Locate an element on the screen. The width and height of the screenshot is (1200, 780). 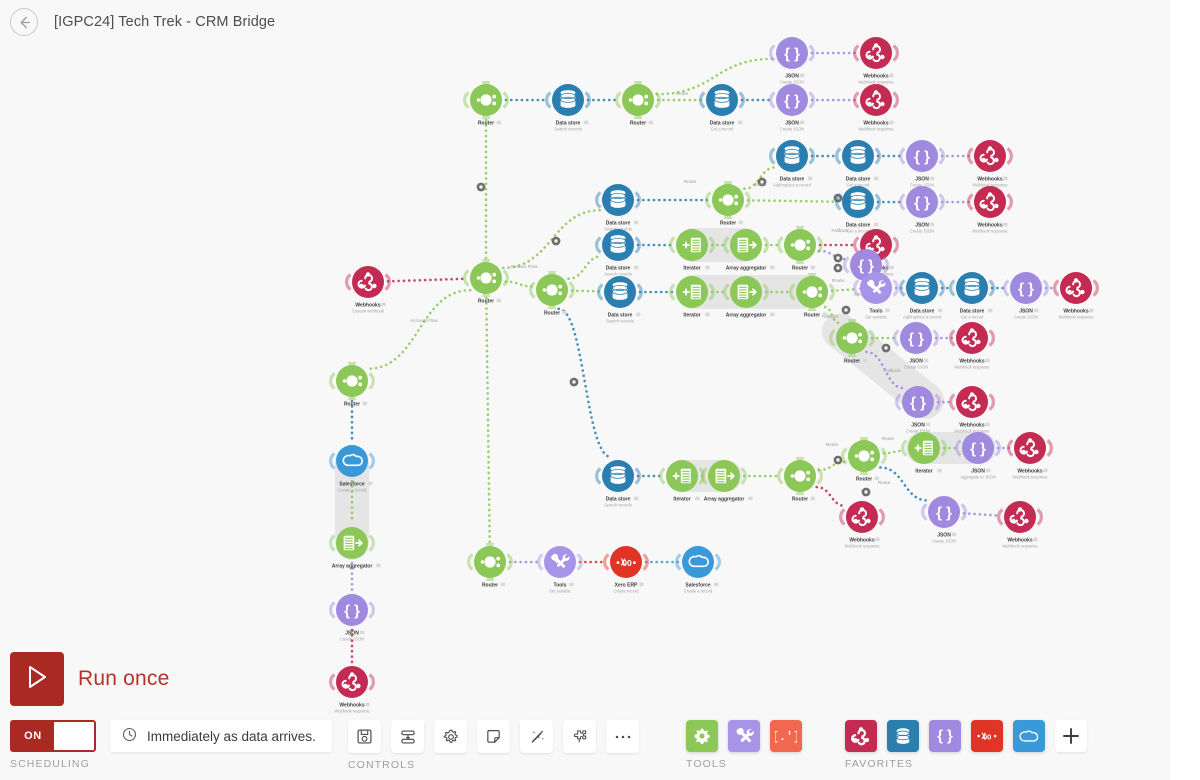
notes-button is located at coordinates (493, 736).